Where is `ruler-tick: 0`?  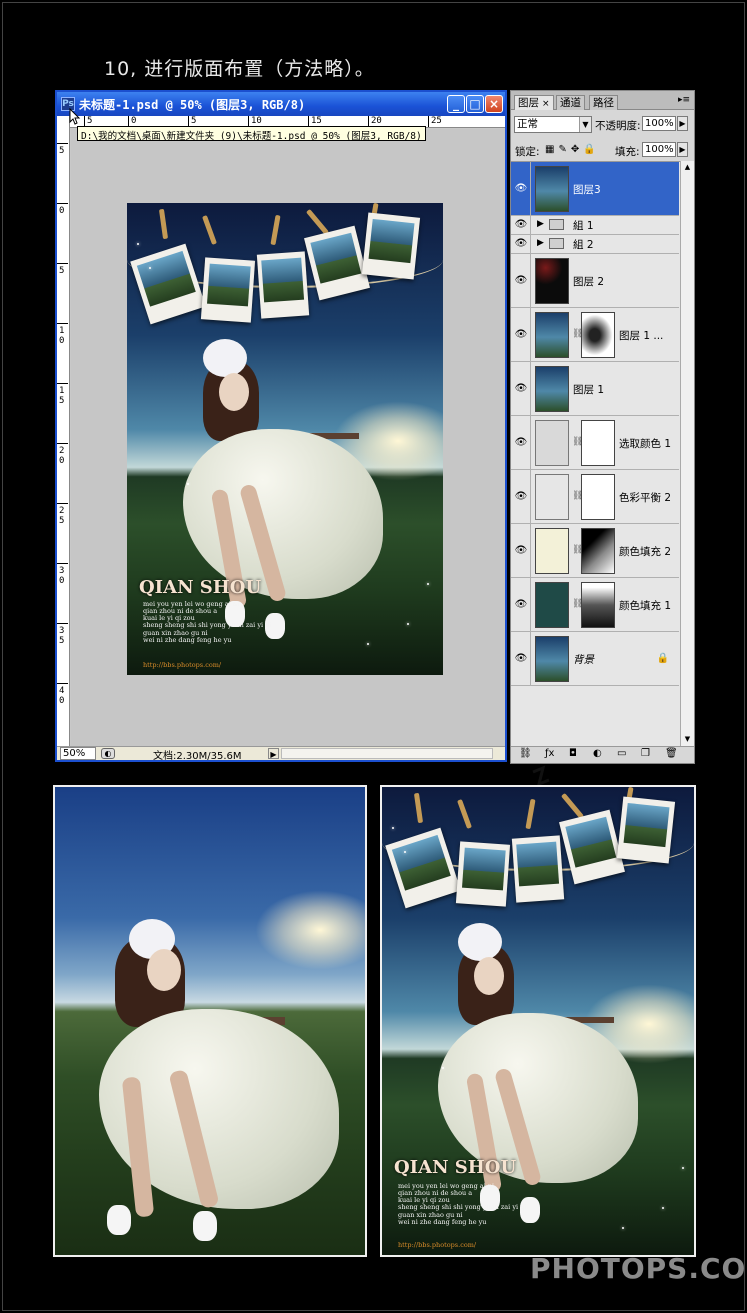
ruler-tick: 0 is located at coordinates (63, 209).